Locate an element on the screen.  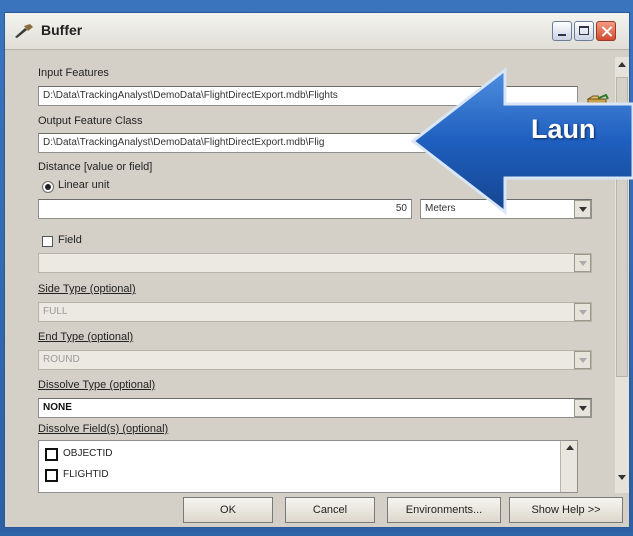
minimize-button is located at coordinates (562, 31).